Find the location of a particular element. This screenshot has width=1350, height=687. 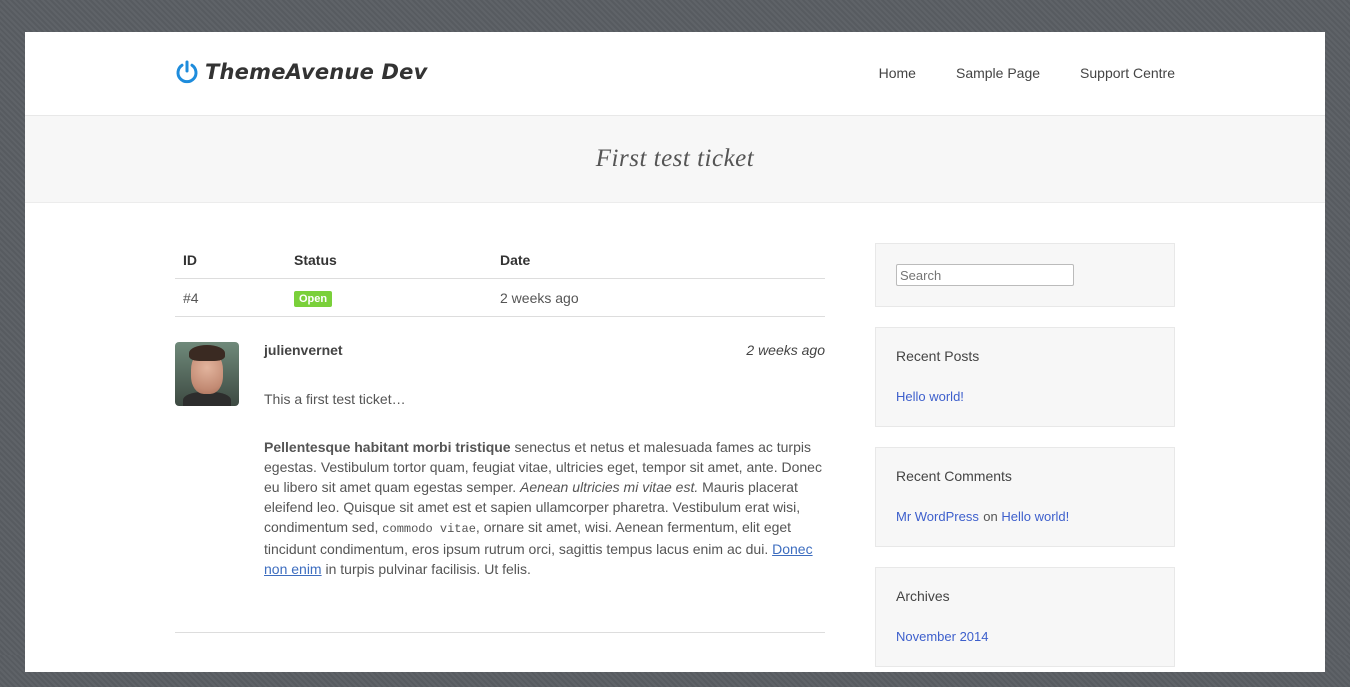

column-header-status: Status is located at coordinates (389, 261).